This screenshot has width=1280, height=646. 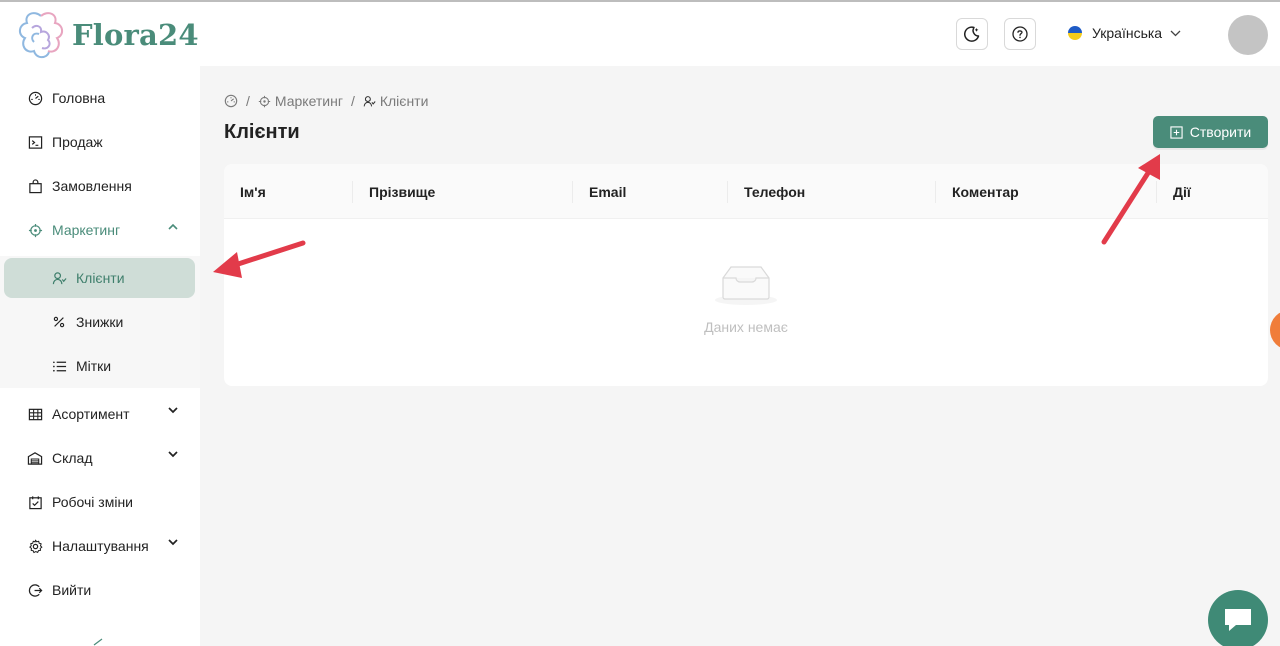 I want to click on sidebar-item-clients: Клієнти, so click(x=99, y=278).